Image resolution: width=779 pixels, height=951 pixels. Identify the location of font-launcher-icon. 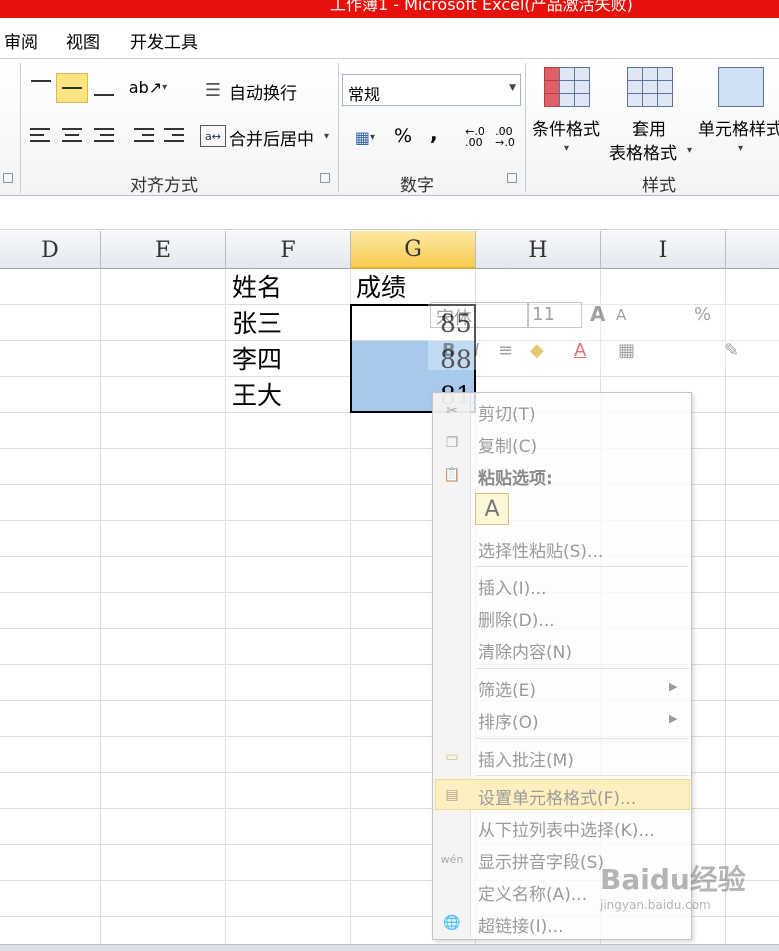
(8, 178).